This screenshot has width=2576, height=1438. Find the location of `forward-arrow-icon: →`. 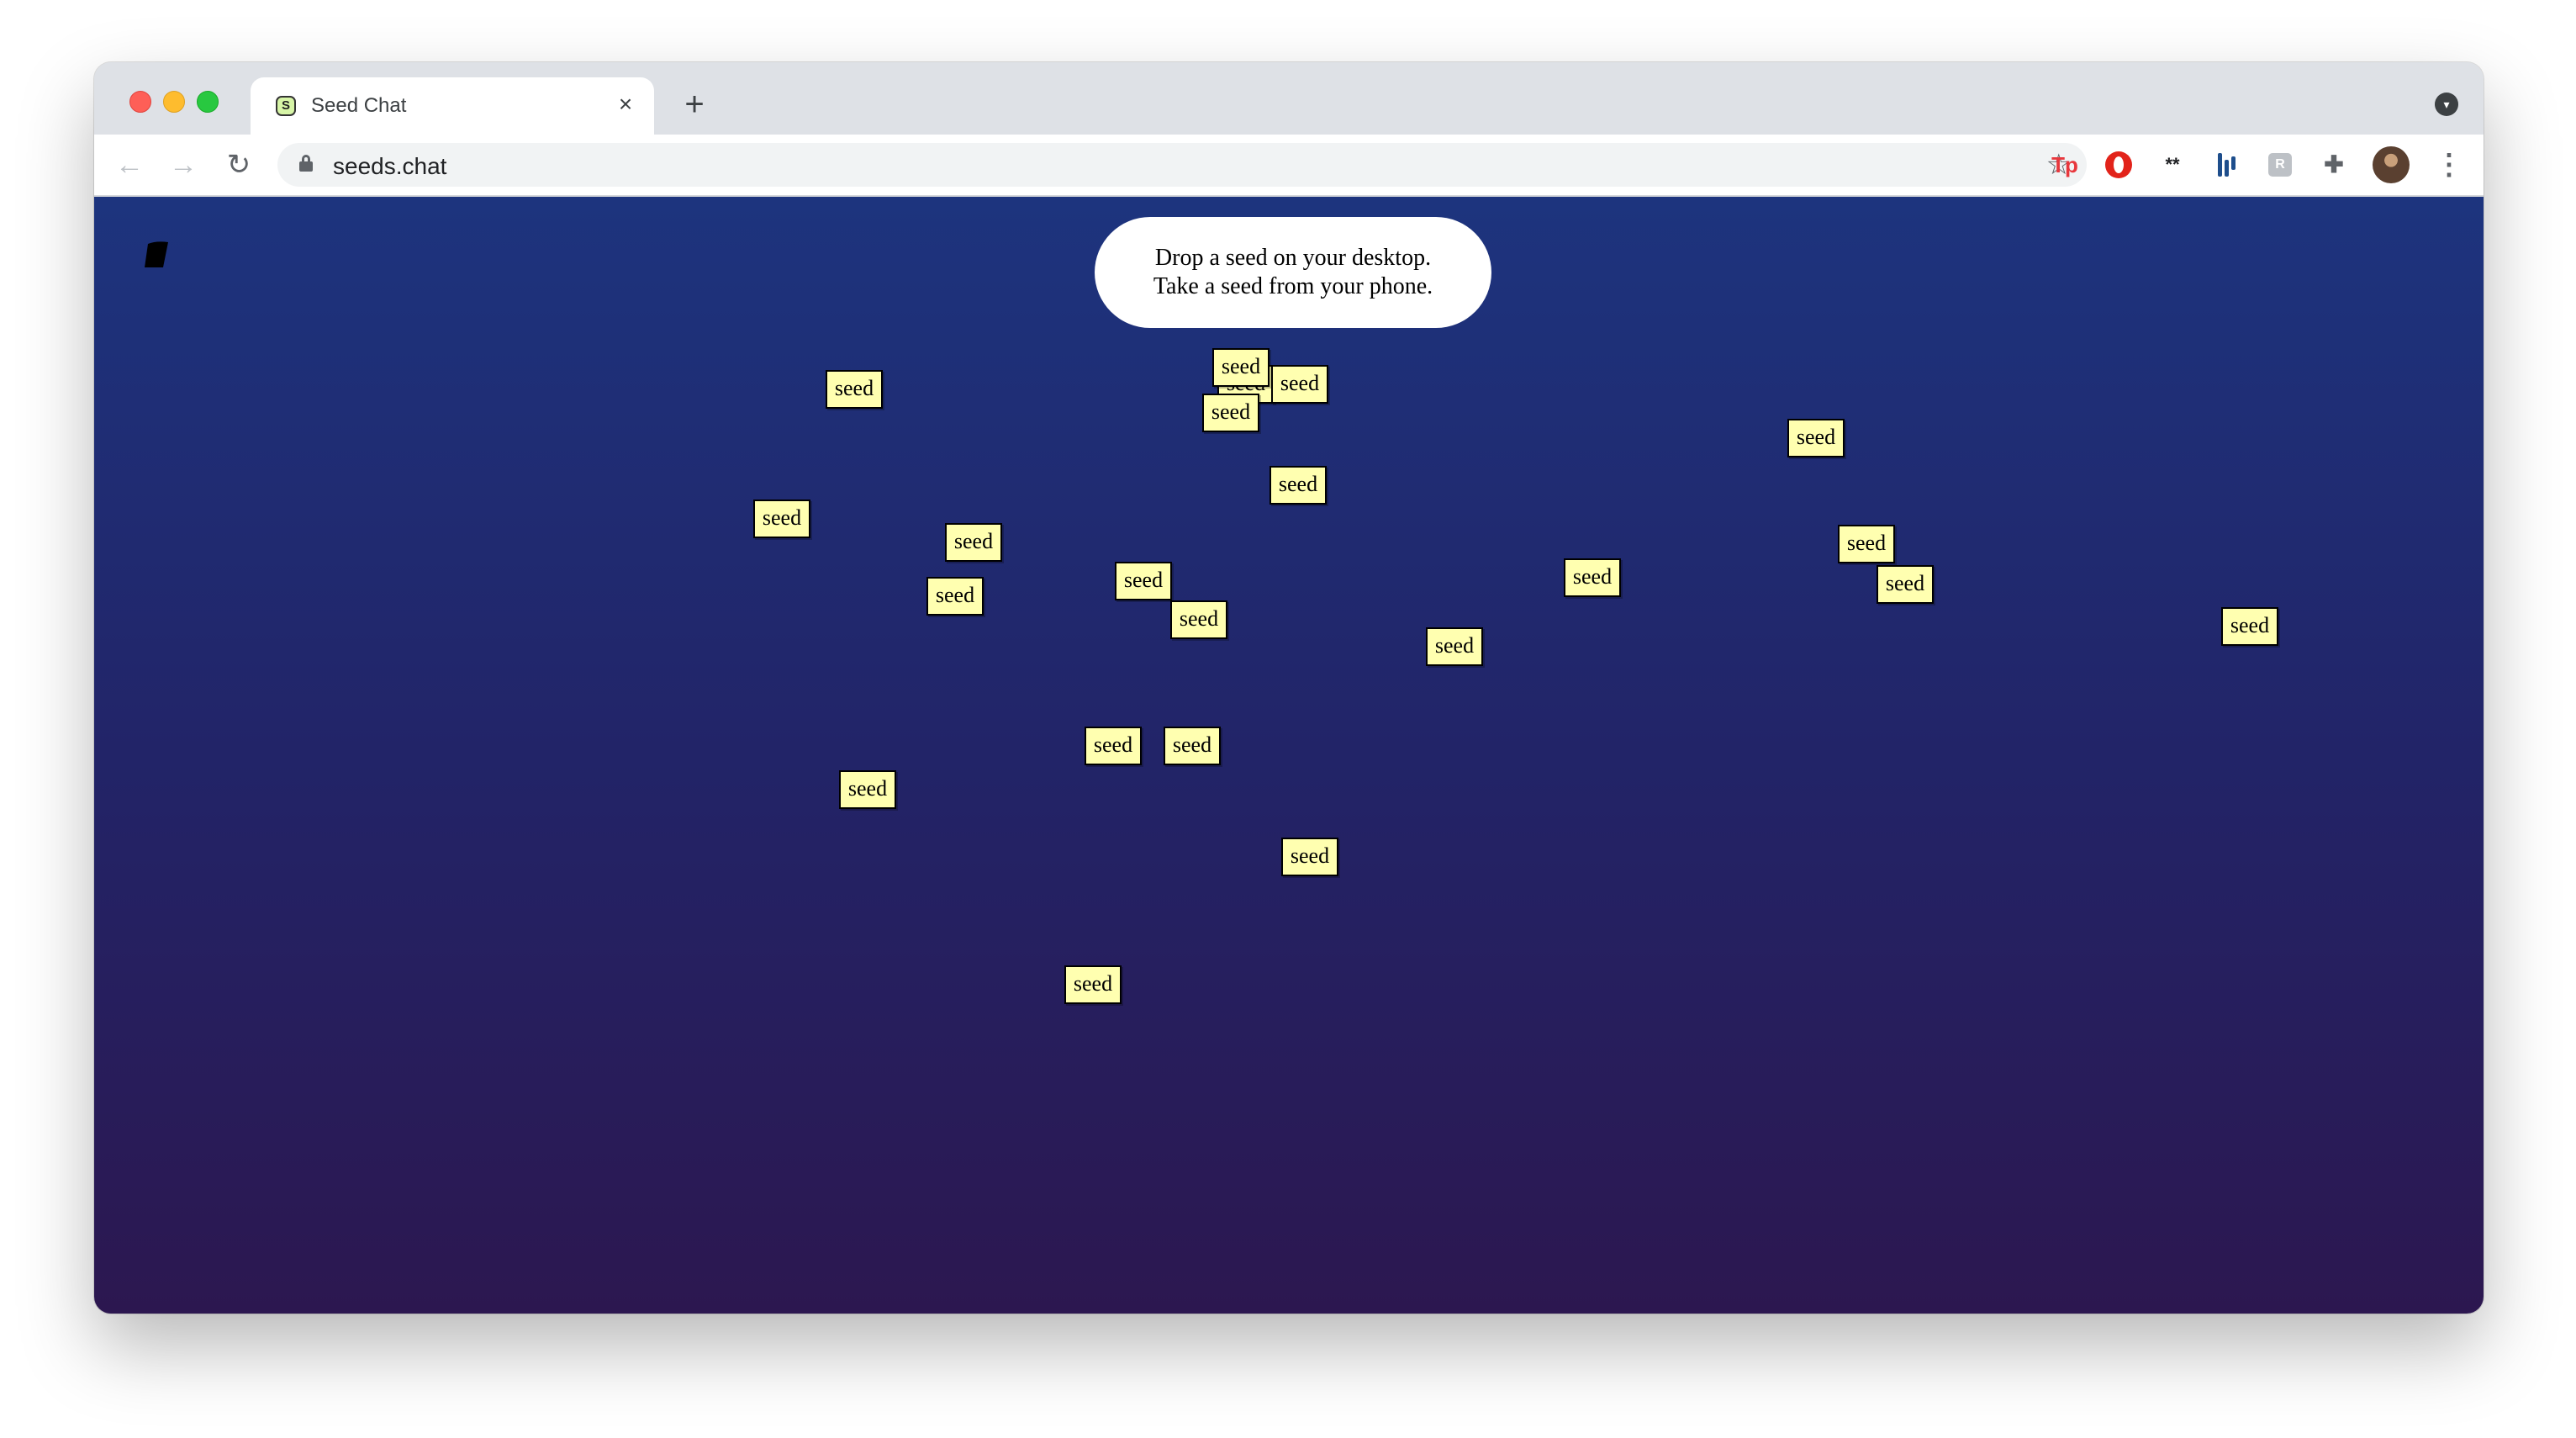

forward-arrow-icon: → is located at coordinates (183, 164).